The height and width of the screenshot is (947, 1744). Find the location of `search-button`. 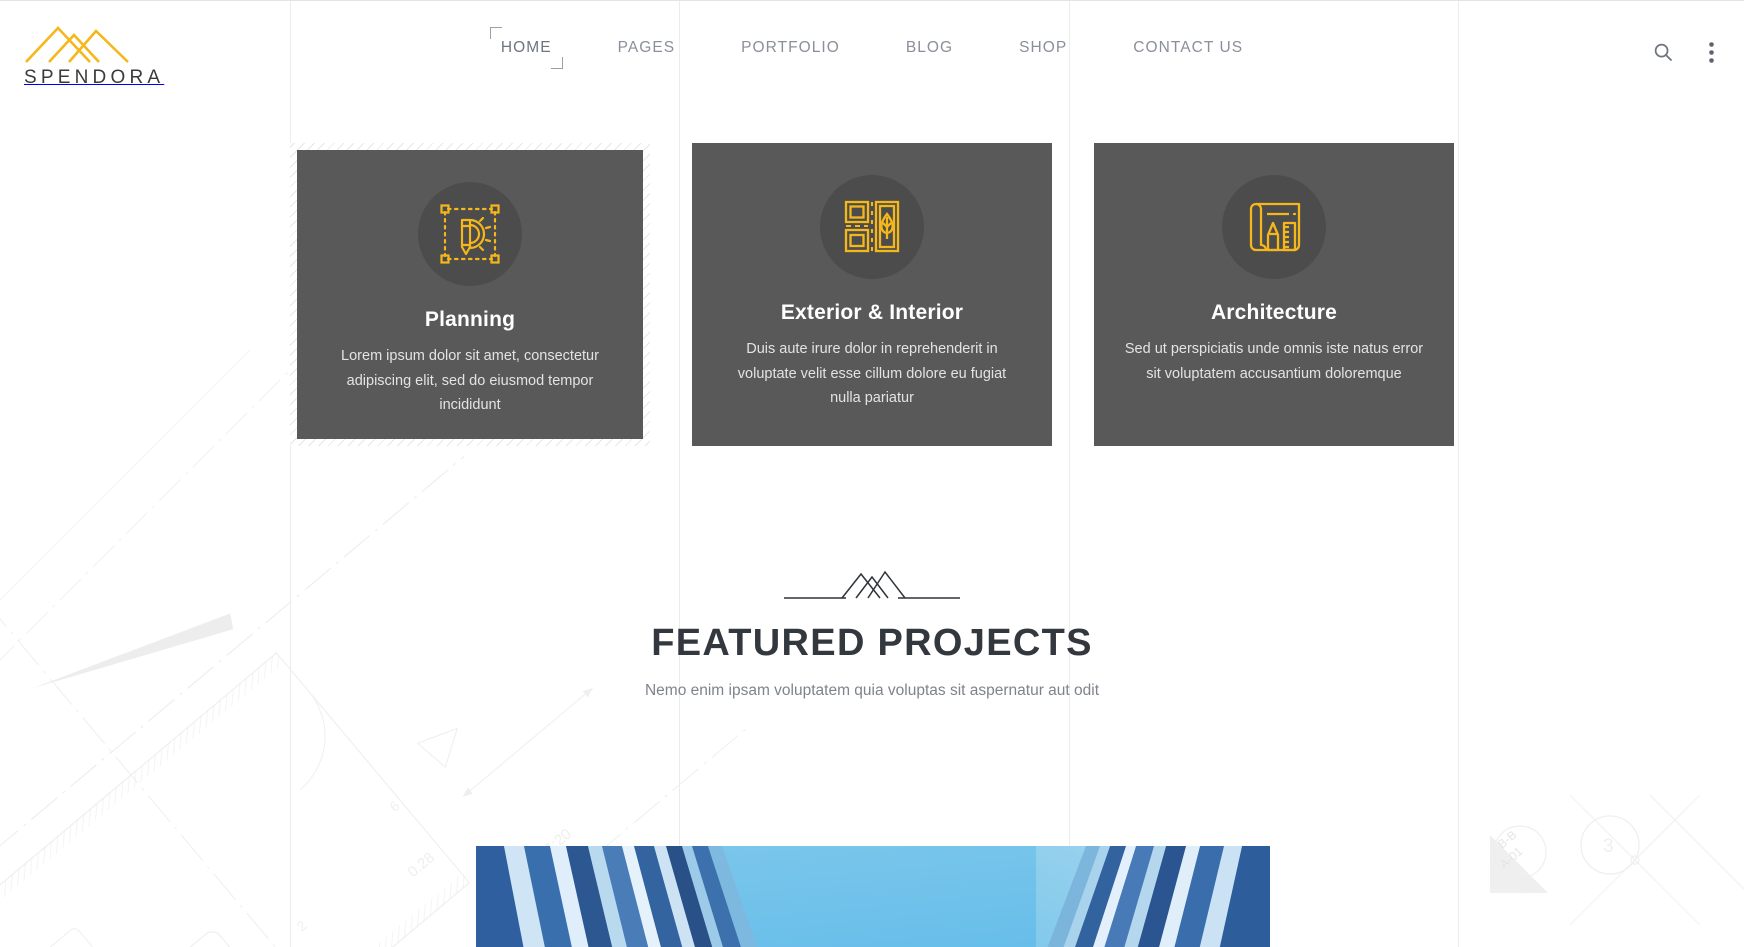

search-button is located at coordinates (1663, 52).